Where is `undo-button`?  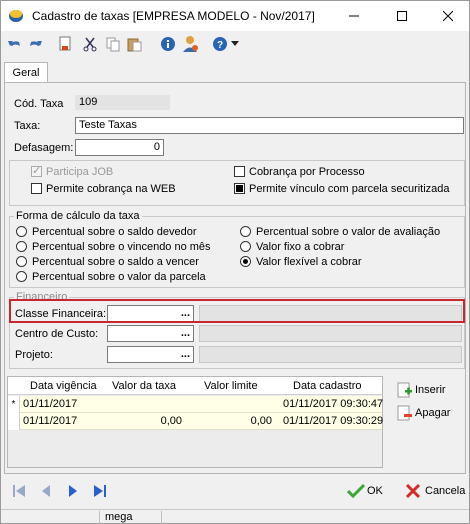
undo-button is located at coordinates (15, 44).